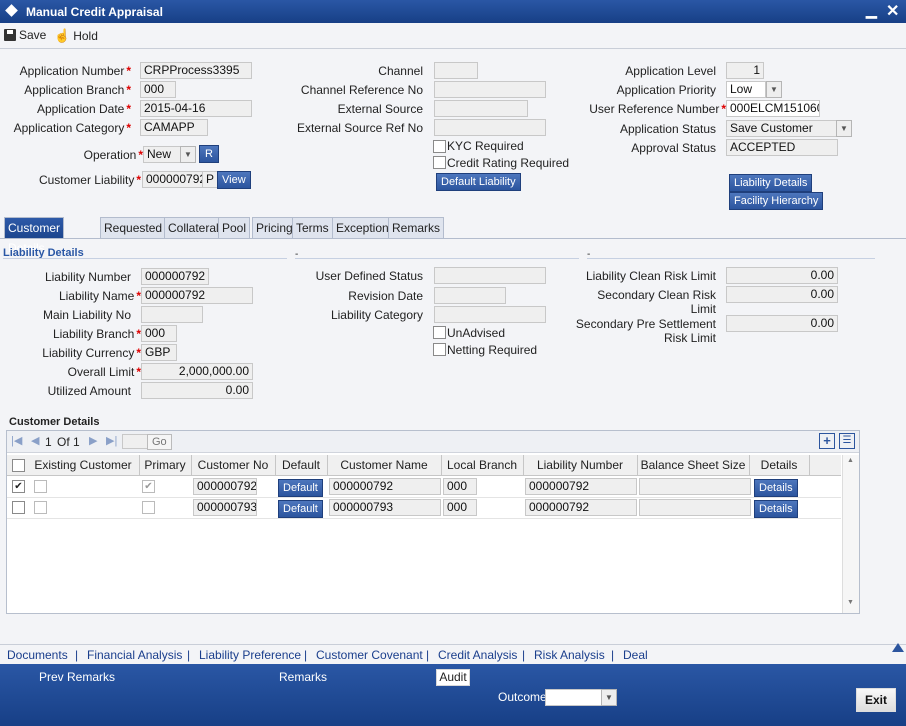  What do you see at coordinates (159, 442) in the screenshot?
I see `go-button: Go` at bounding box center [159, 442].